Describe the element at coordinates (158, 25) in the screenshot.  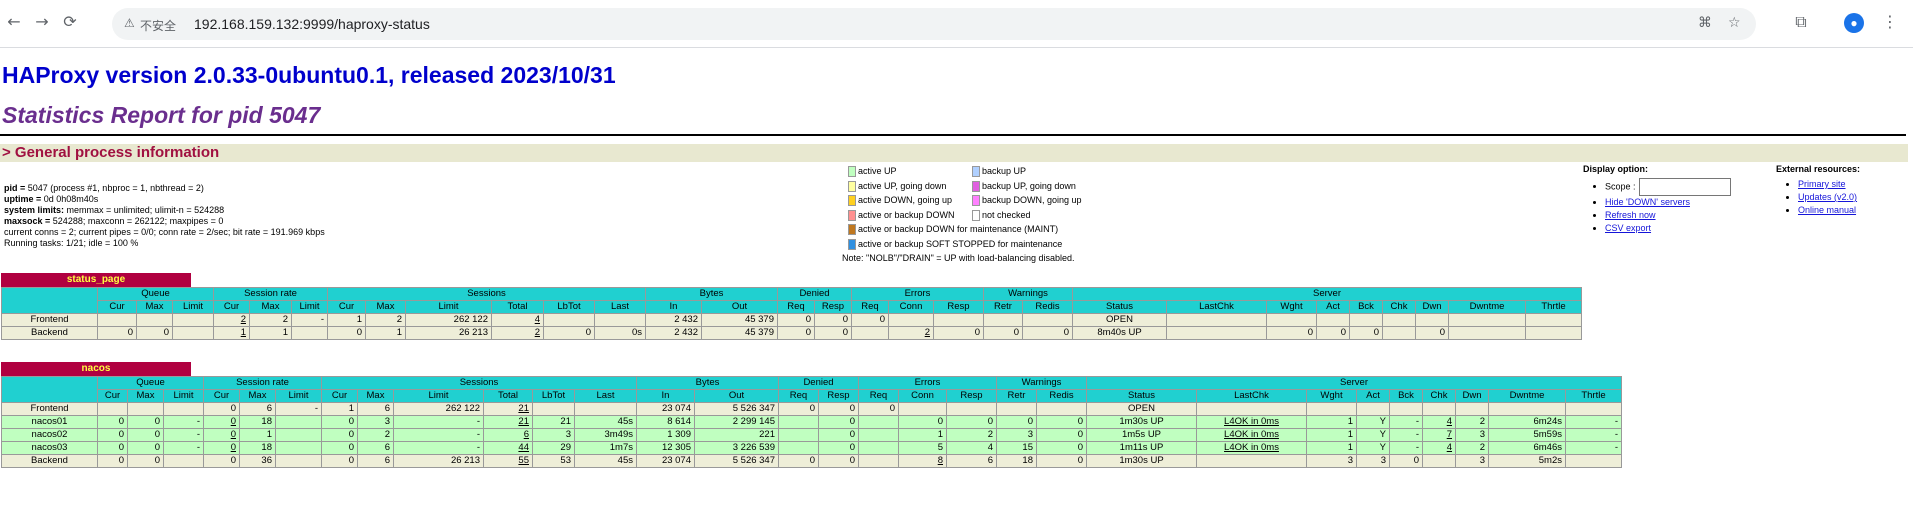
I see `security-label: 不安全` at that location.